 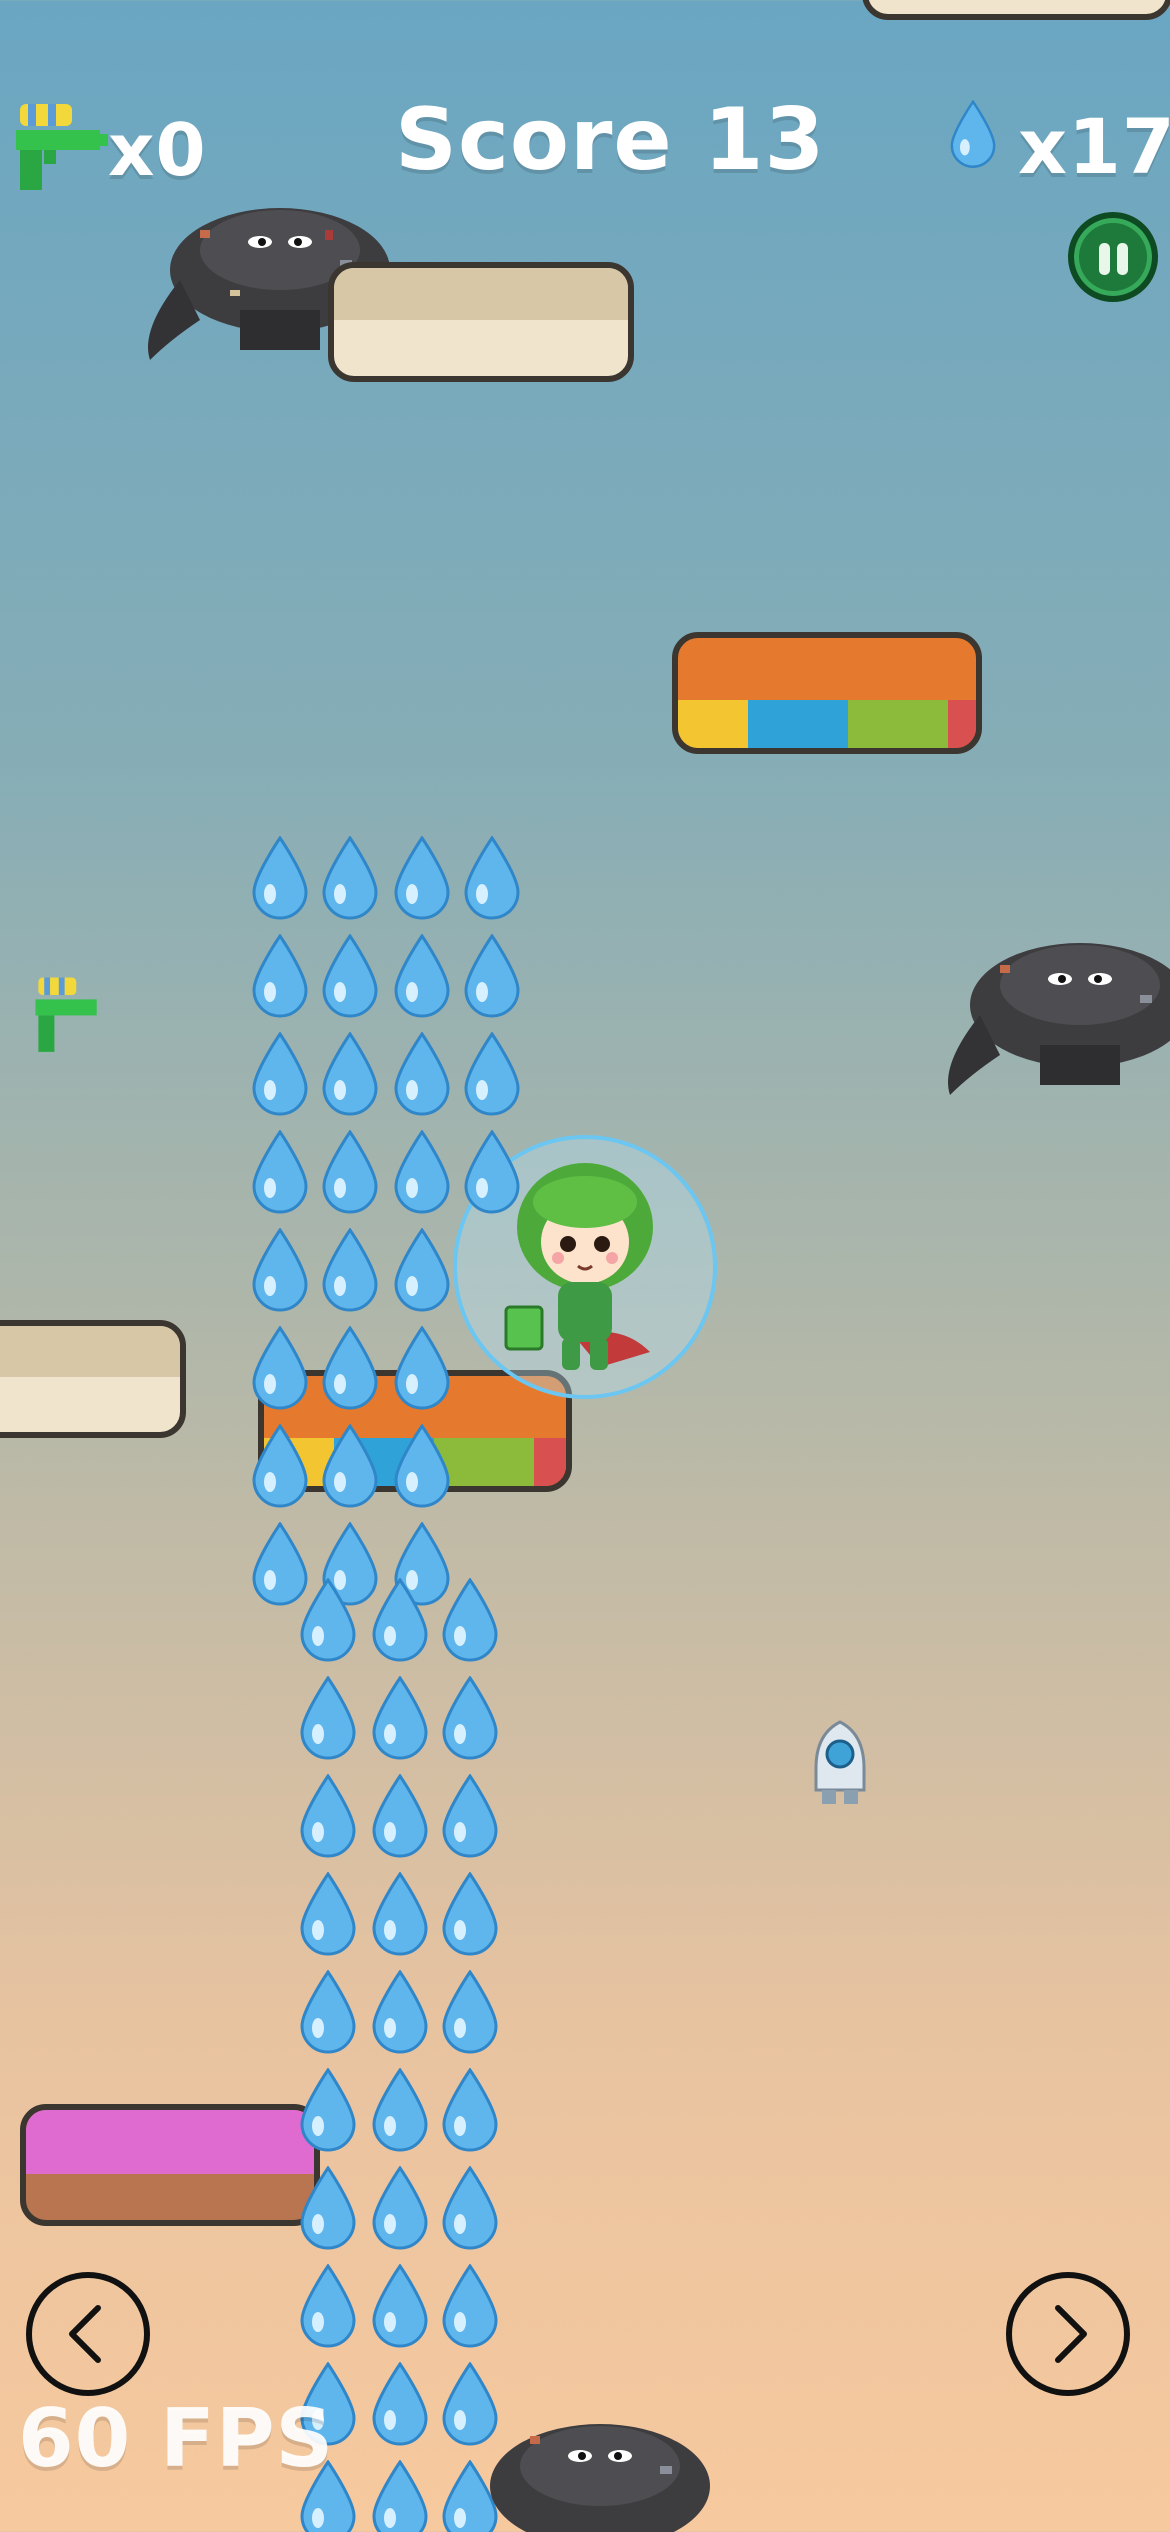 What do you see at coordinates (176, 2438) in the screenshot?
I see `fps-counter: 60 FPS` at bounding box center [176, 2438].